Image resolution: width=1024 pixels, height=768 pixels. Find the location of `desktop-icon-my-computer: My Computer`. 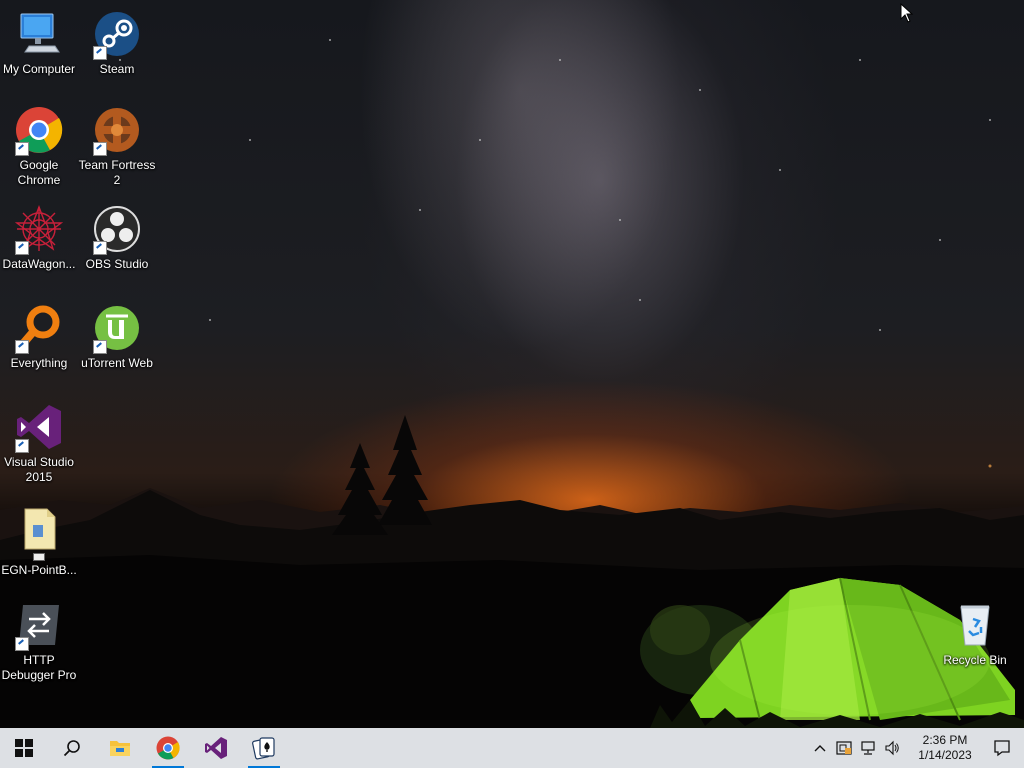

desktop-icon-my-computer: My Computer is located at coordinates (39, 43).